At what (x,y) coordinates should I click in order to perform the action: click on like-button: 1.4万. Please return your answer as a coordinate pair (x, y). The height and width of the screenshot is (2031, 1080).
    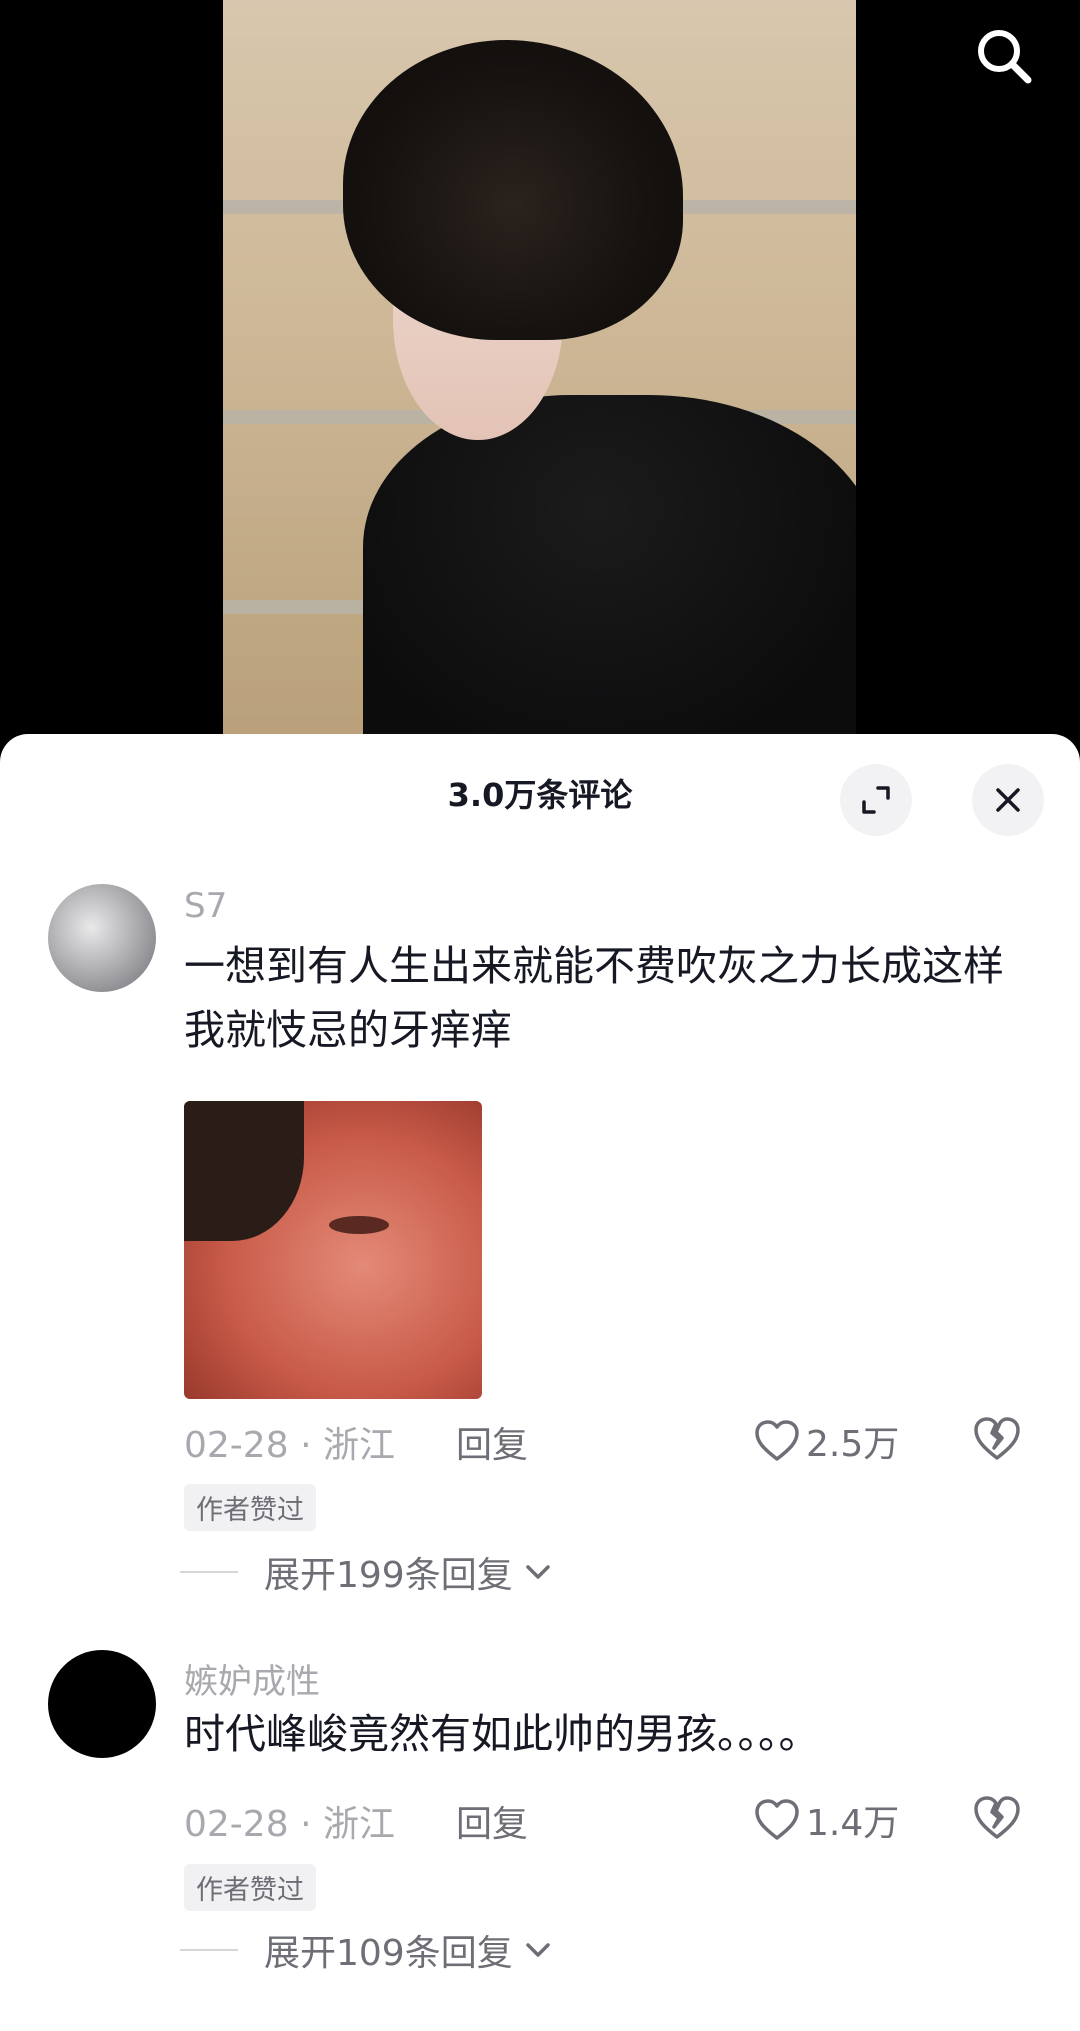
    Looking at the image, I should click on (826, 1820).